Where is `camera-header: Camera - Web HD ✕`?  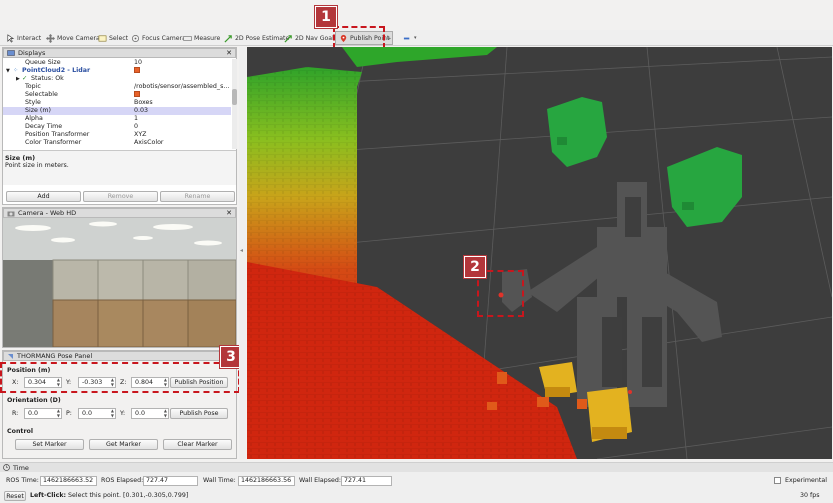 camera-header: Camera - Web HD ✕ is located at coordinates (119, 213).